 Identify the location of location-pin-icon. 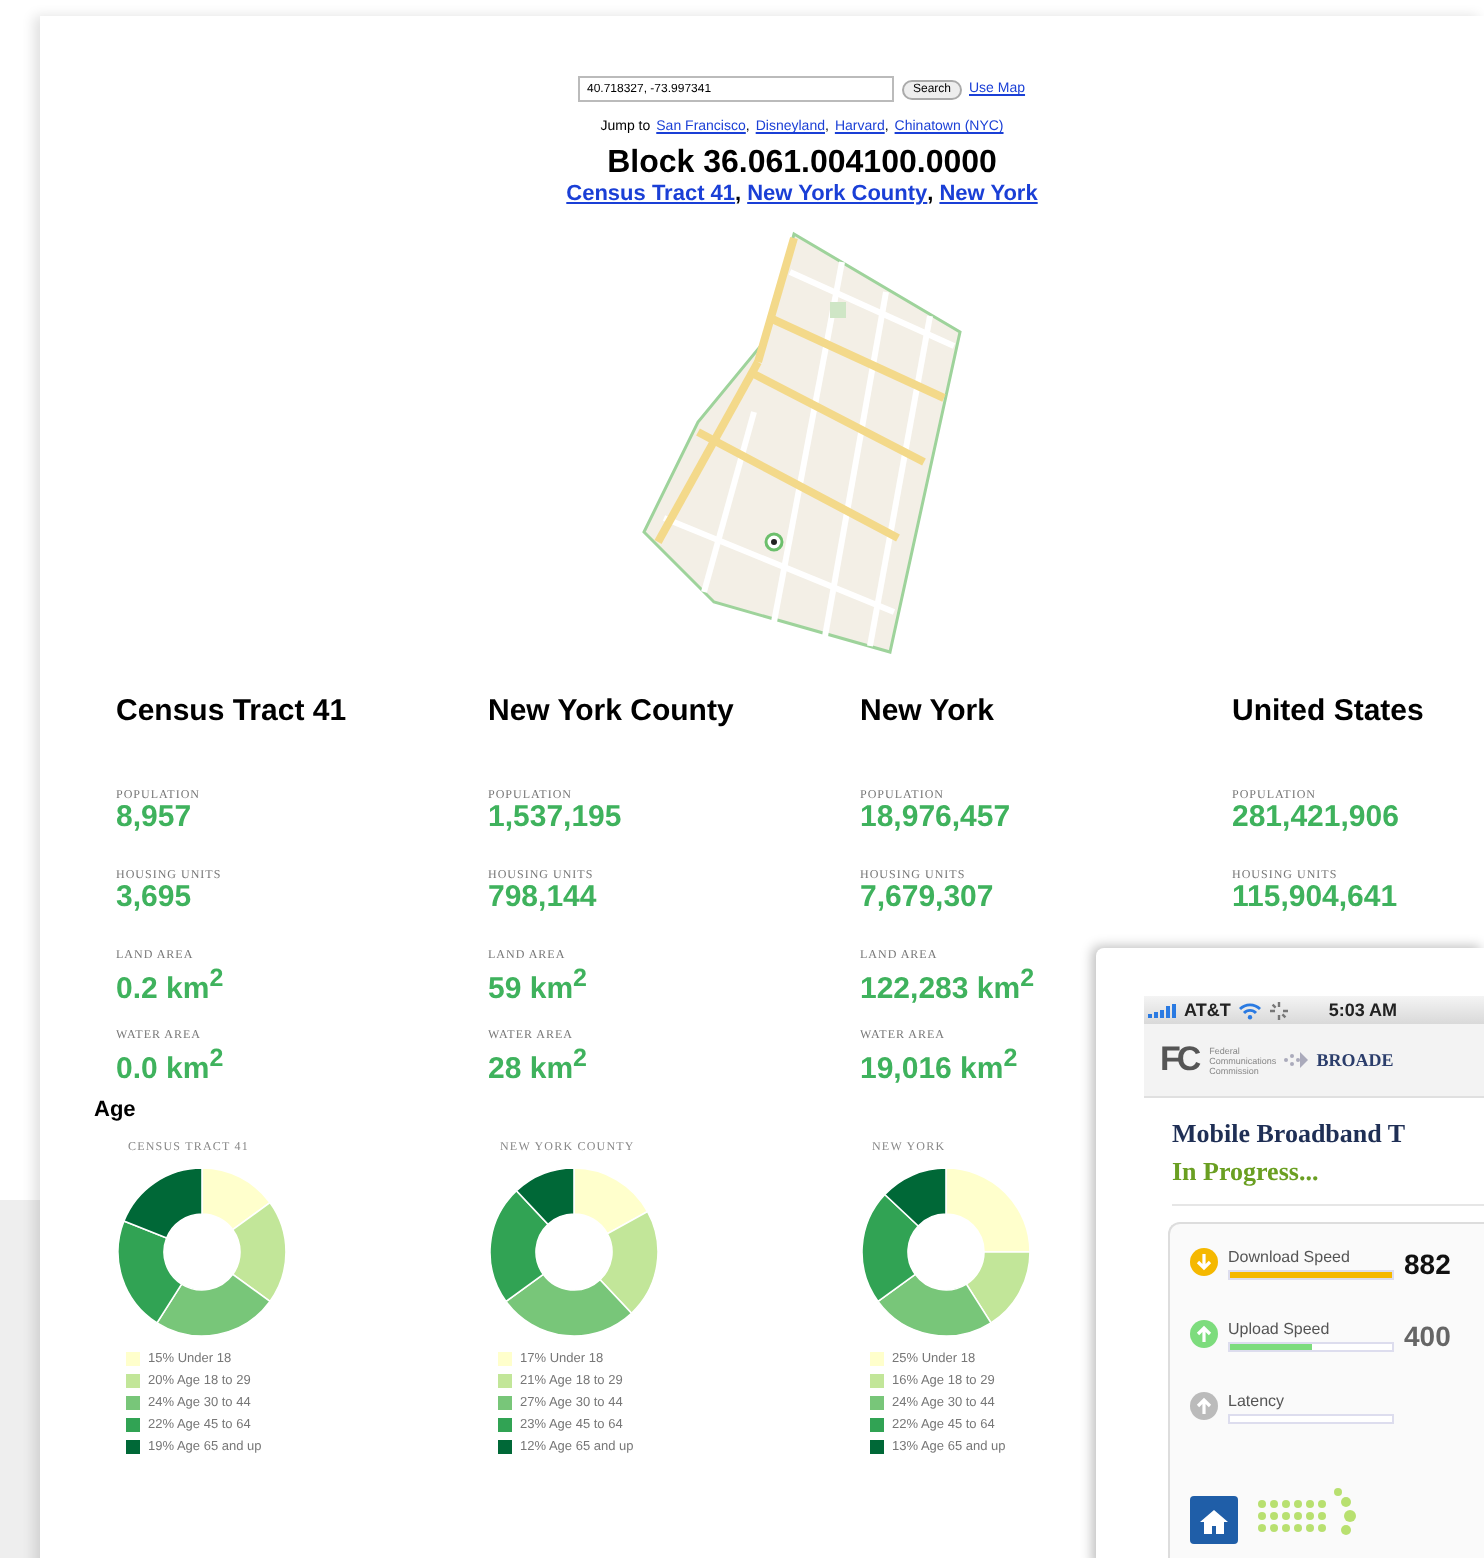
(774, 542).